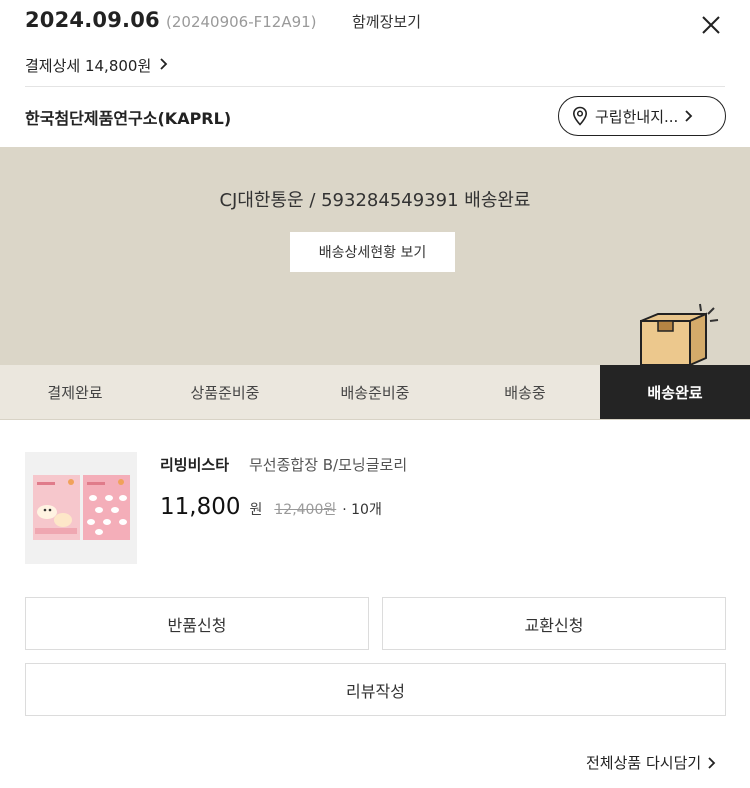  Describe the element at coordinates (200, 507) in the screenshot. I see `sale-price: 11,800` at that location.